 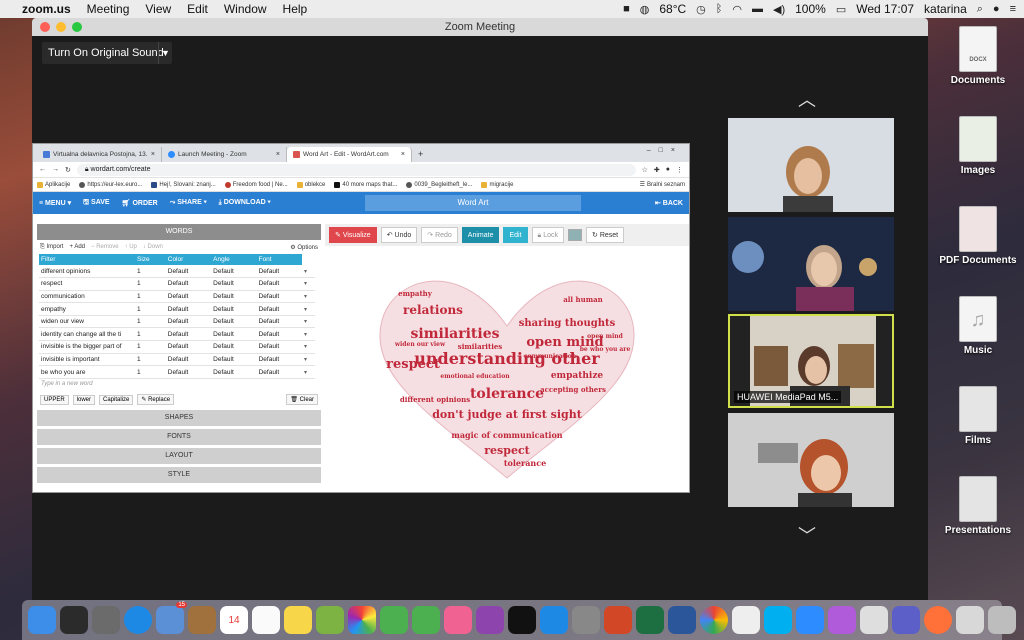 I want to click on word-cell: invisible is the bigger part of, so click(x=87, y=347).